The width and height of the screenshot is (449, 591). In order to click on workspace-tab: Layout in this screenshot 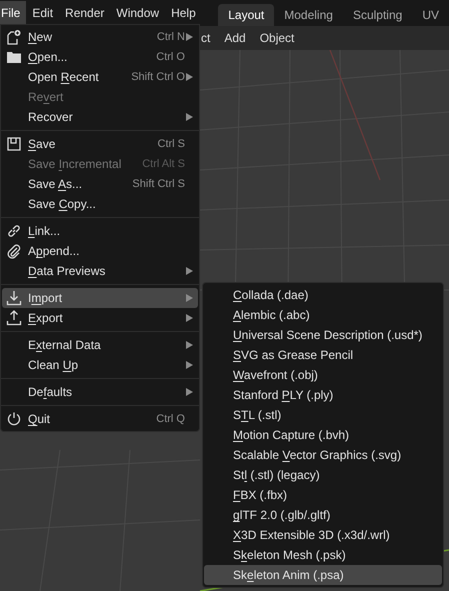, I will do `click(246, 15)`.